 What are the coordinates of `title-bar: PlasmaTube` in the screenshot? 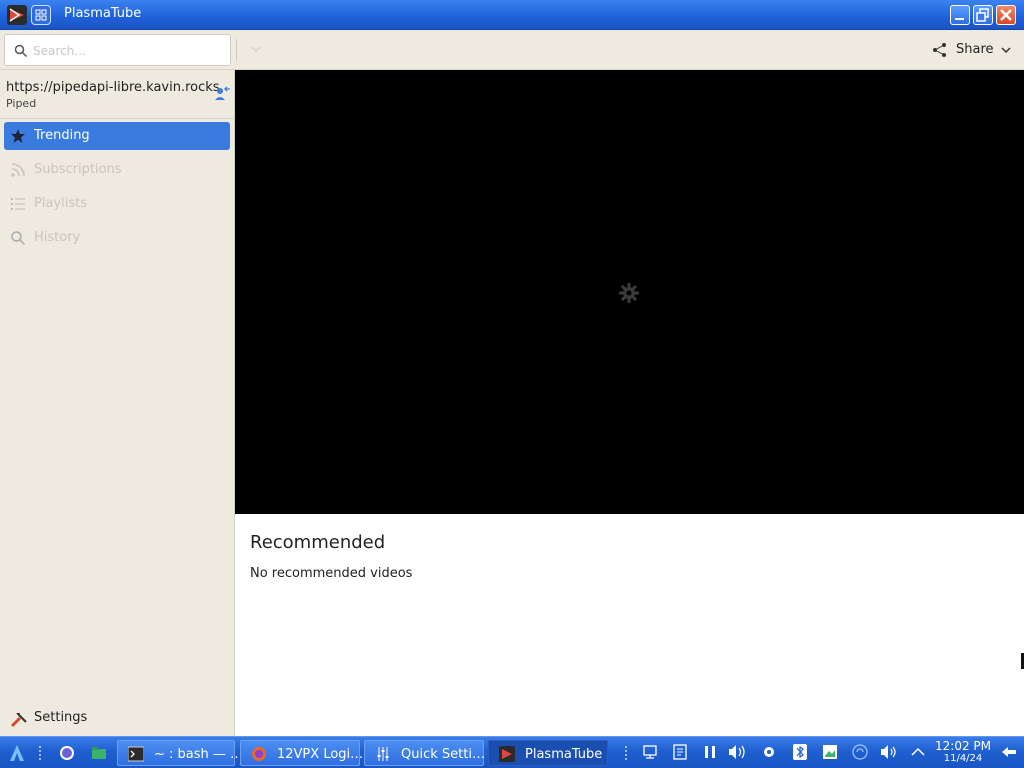 It's located at (512, 15).